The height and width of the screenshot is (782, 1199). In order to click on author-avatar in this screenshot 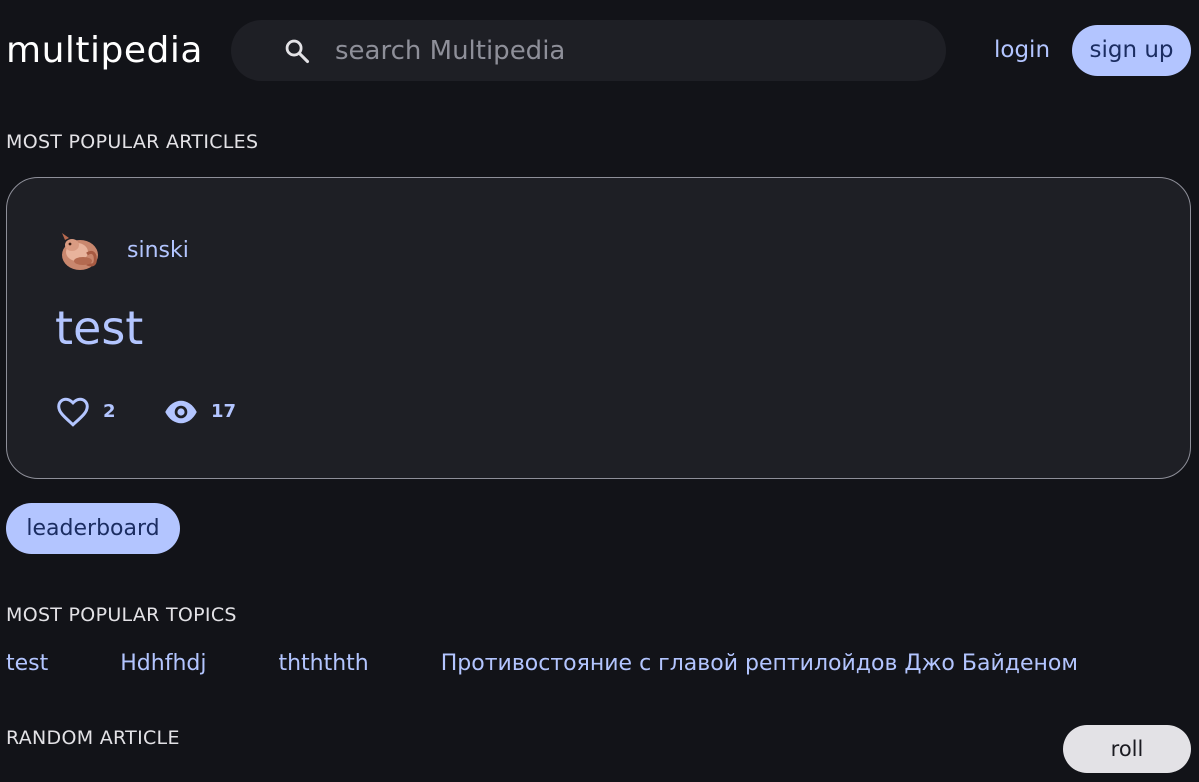, I will do `click(80, 251)`.